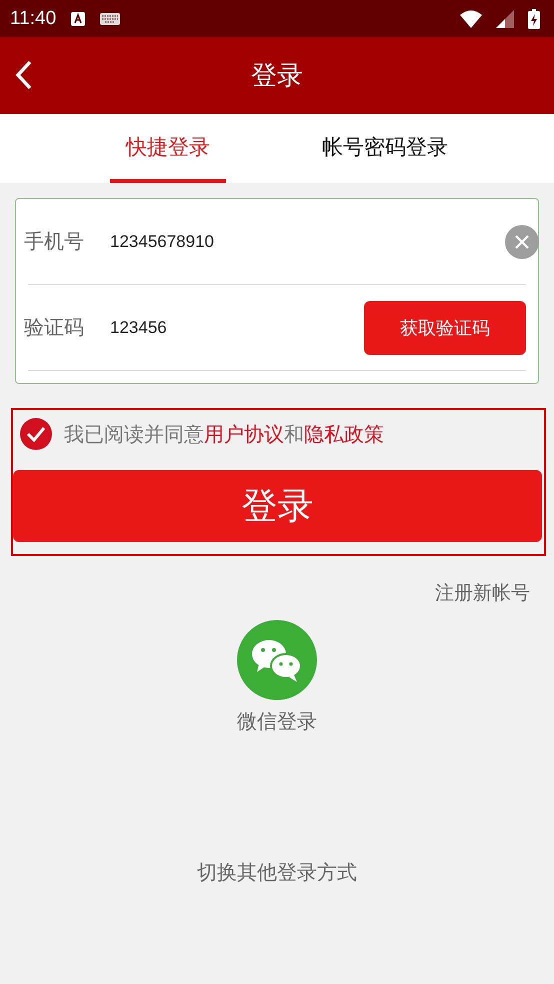 This screenshot has width=554, height=984. Describe the element at coordinates (54, 327) in the screenshot. I see `field-label: 验证码` at that location.